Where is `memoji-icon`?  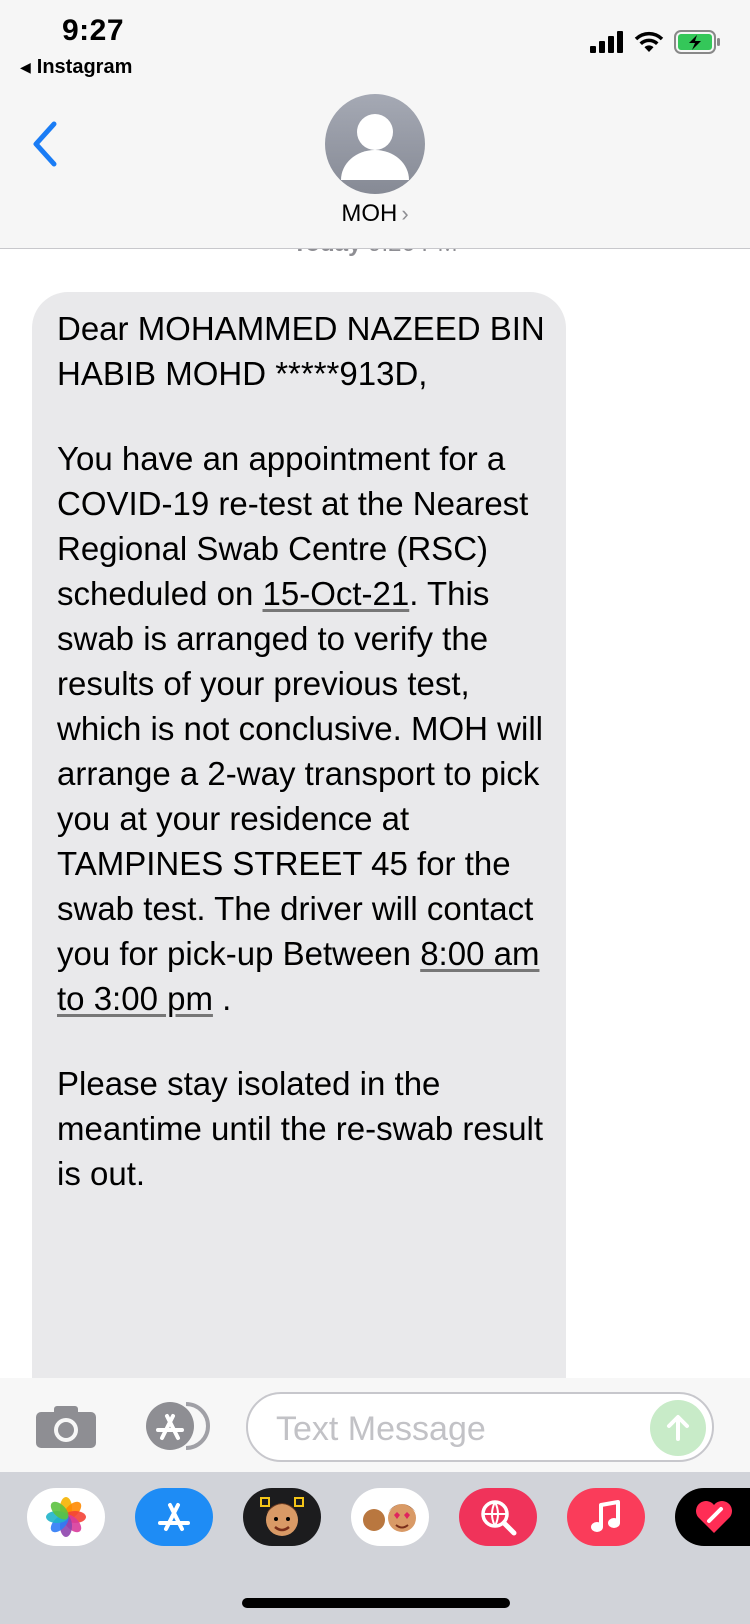 memoji-icon is located at coordinates (282, 1517).